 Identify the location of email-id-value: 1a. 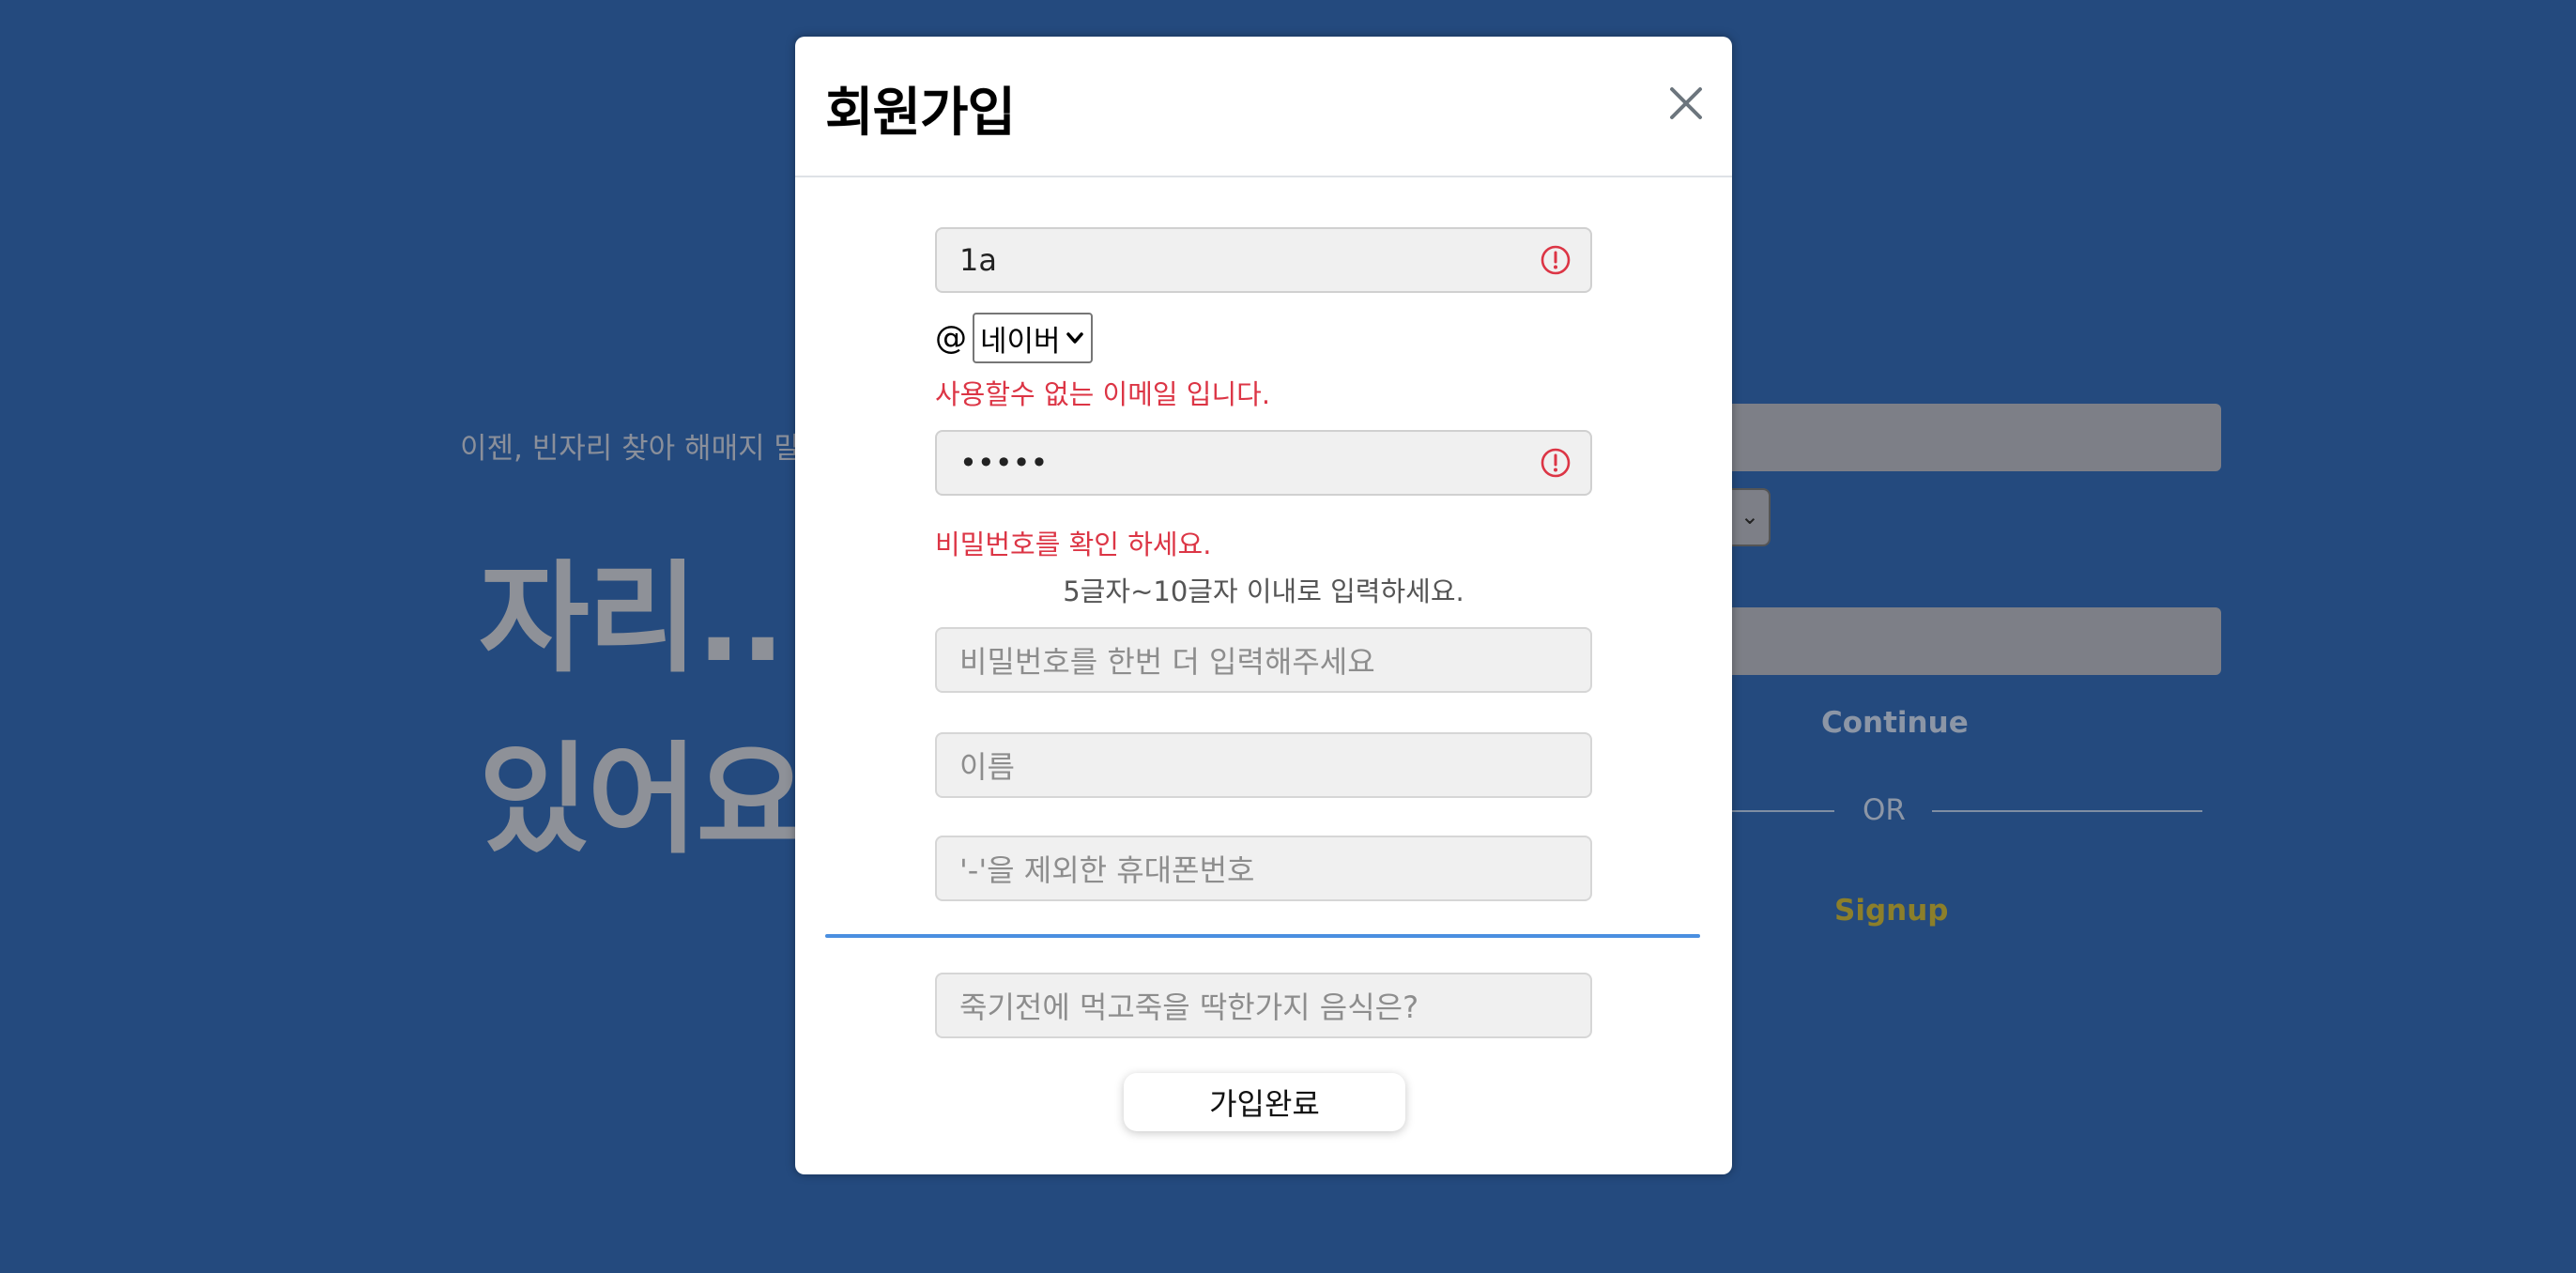
(978, 260).